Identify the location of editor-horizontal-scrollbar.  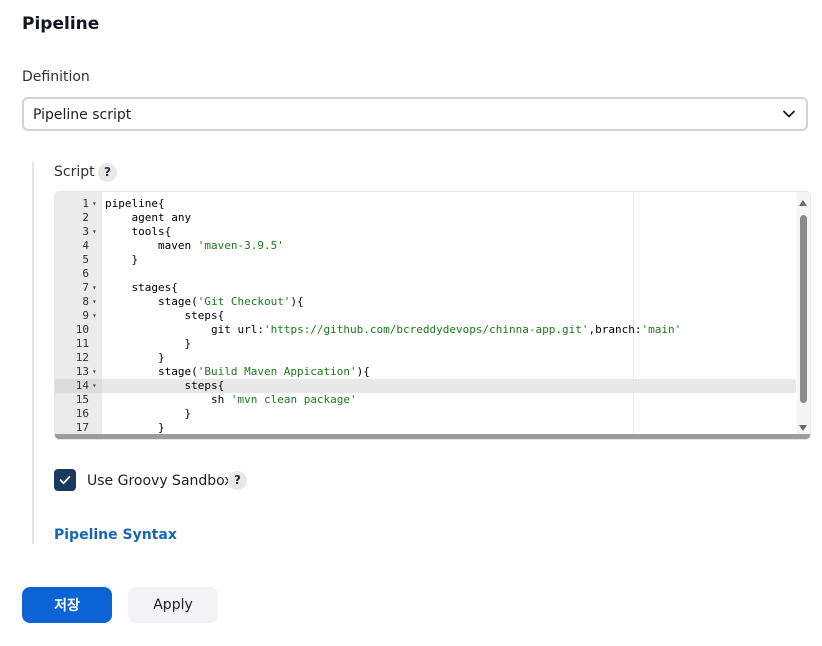
(432, 436).